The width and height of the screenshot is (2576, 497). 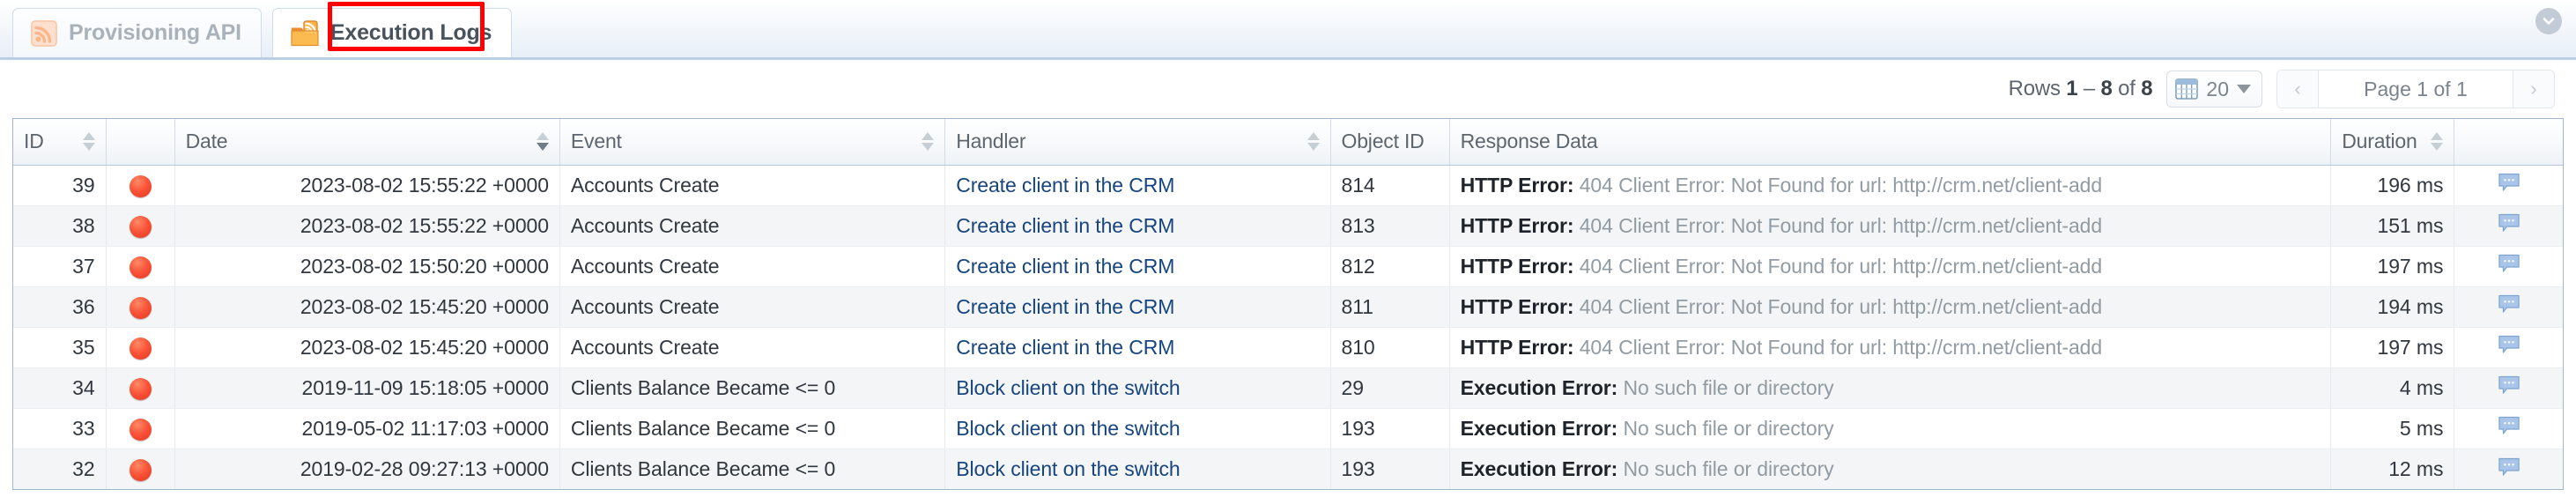 What do you see at coordinates (60, 307) in the screenshot?
I see `cell-id: 36` at bounding box center [60, 307].